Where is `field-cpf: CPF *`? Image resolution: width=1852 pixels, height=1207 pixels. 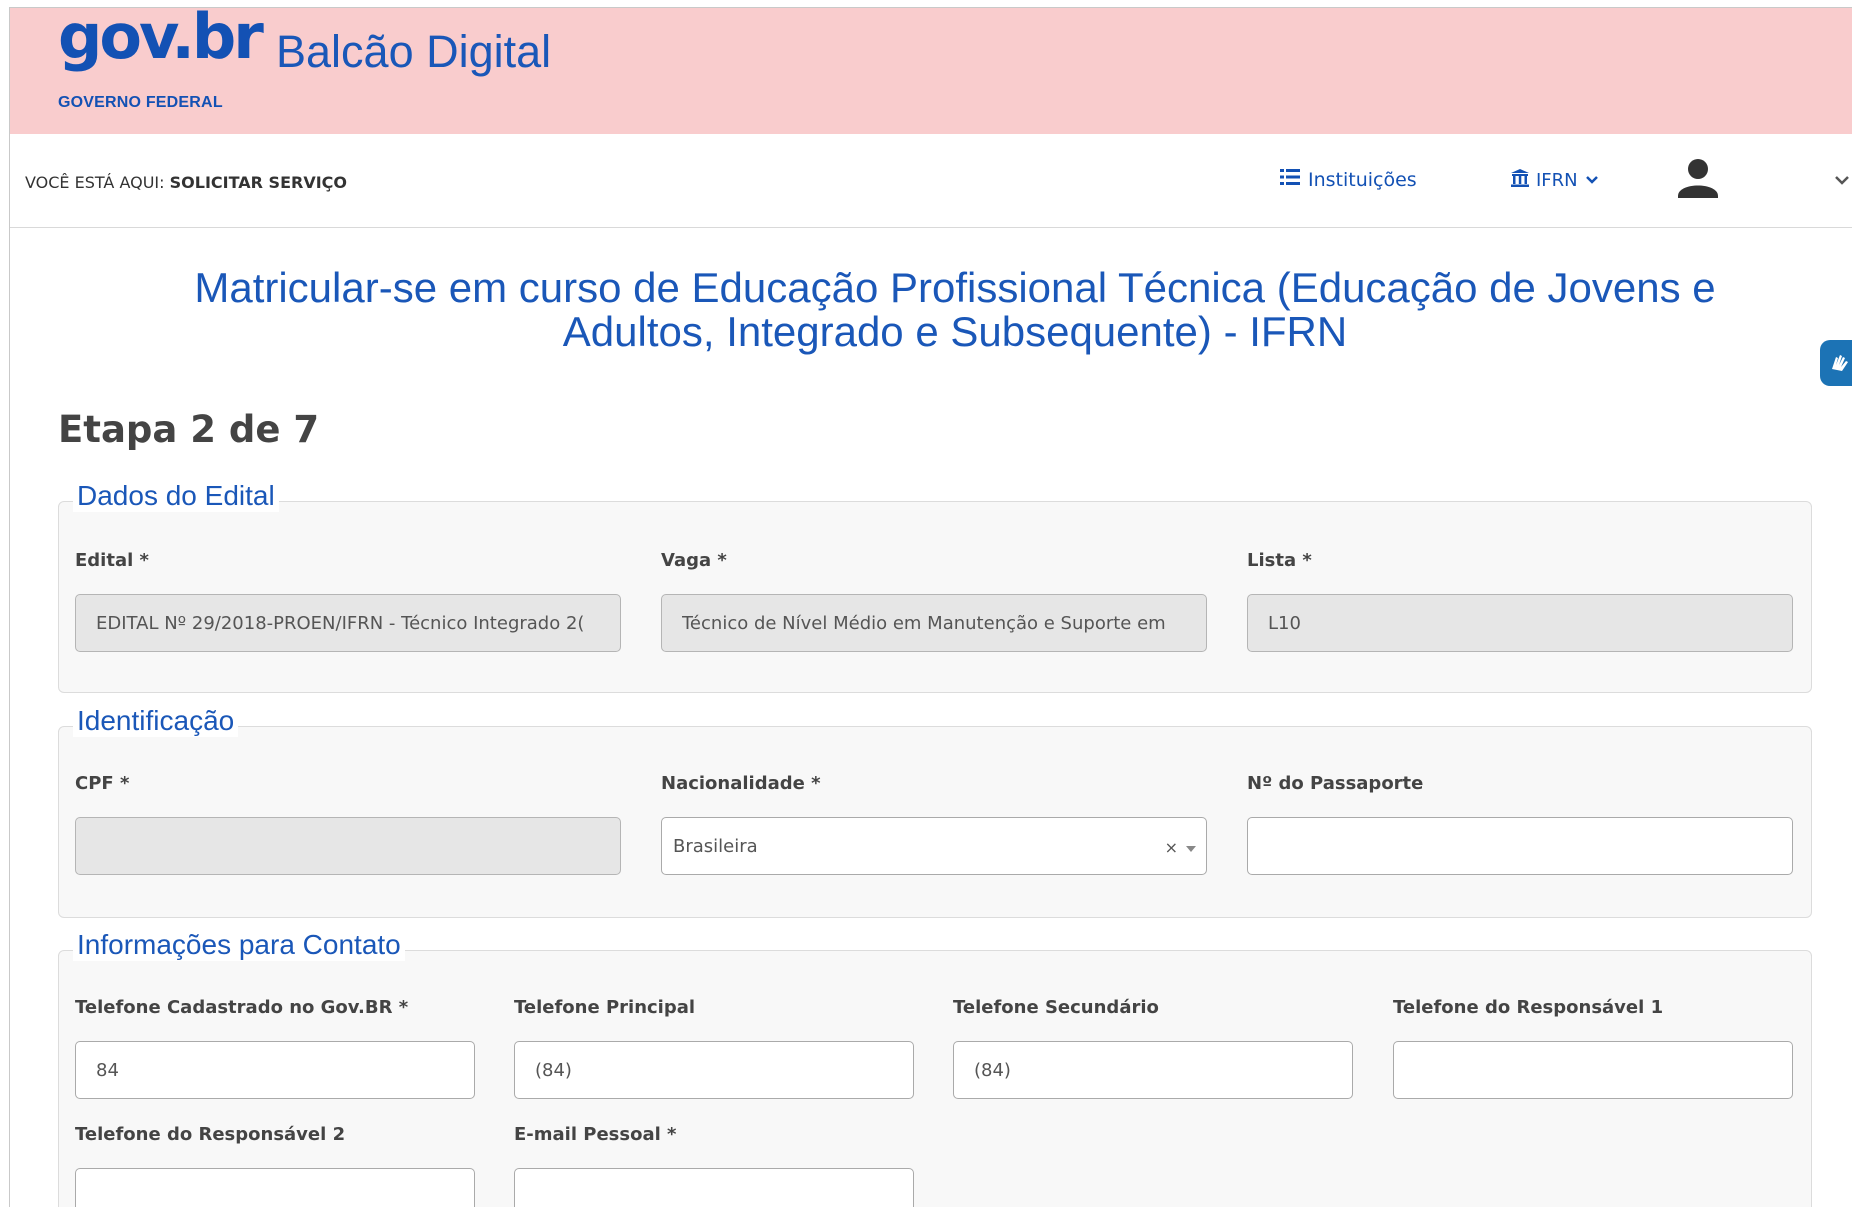 field-cpf: CPF * is located at coordinates (348, 824).